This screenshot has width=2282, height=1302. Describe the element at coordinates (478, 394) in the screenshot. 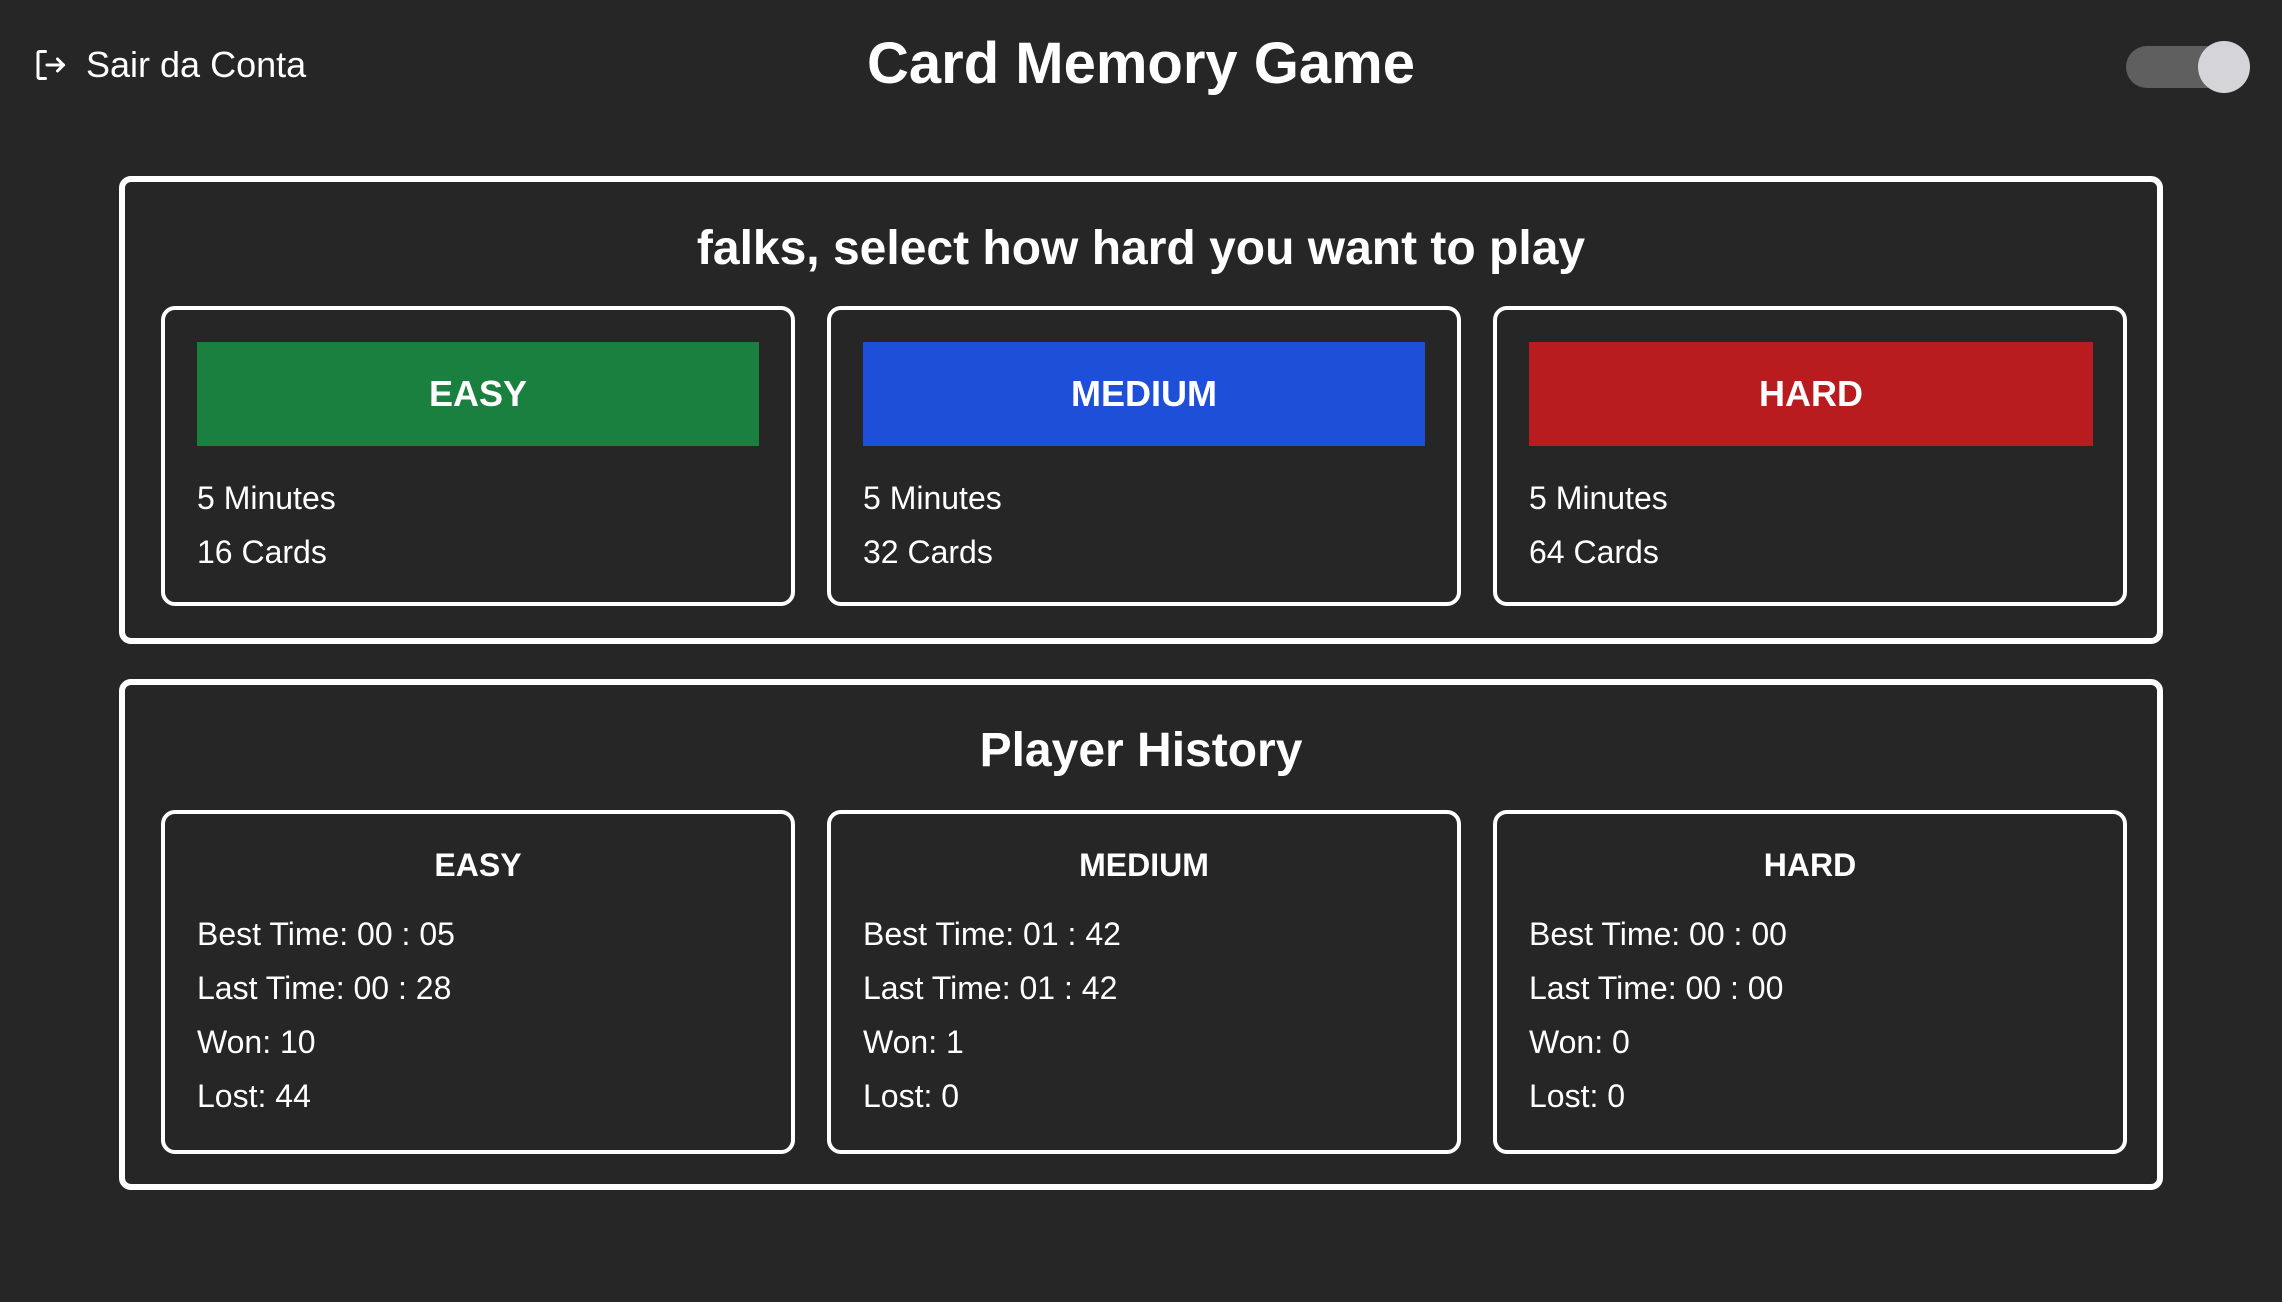

I see `easy-button: EASY` at that location.